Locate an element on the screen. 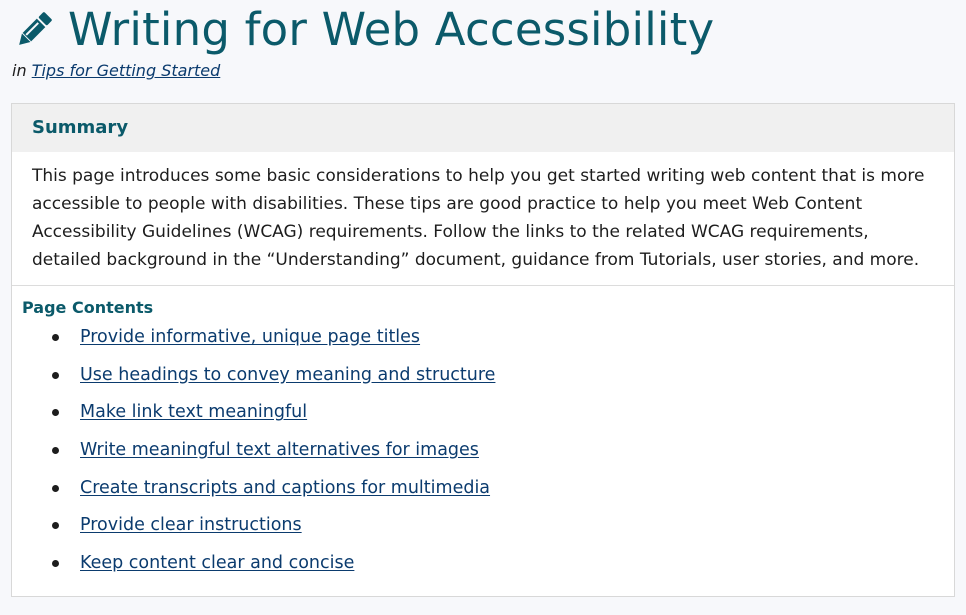 Image resolution: width=966 pixels, height=615 pixels. breadcrumb-link: Tips for Getting Started is located at coordinates (126, 70).